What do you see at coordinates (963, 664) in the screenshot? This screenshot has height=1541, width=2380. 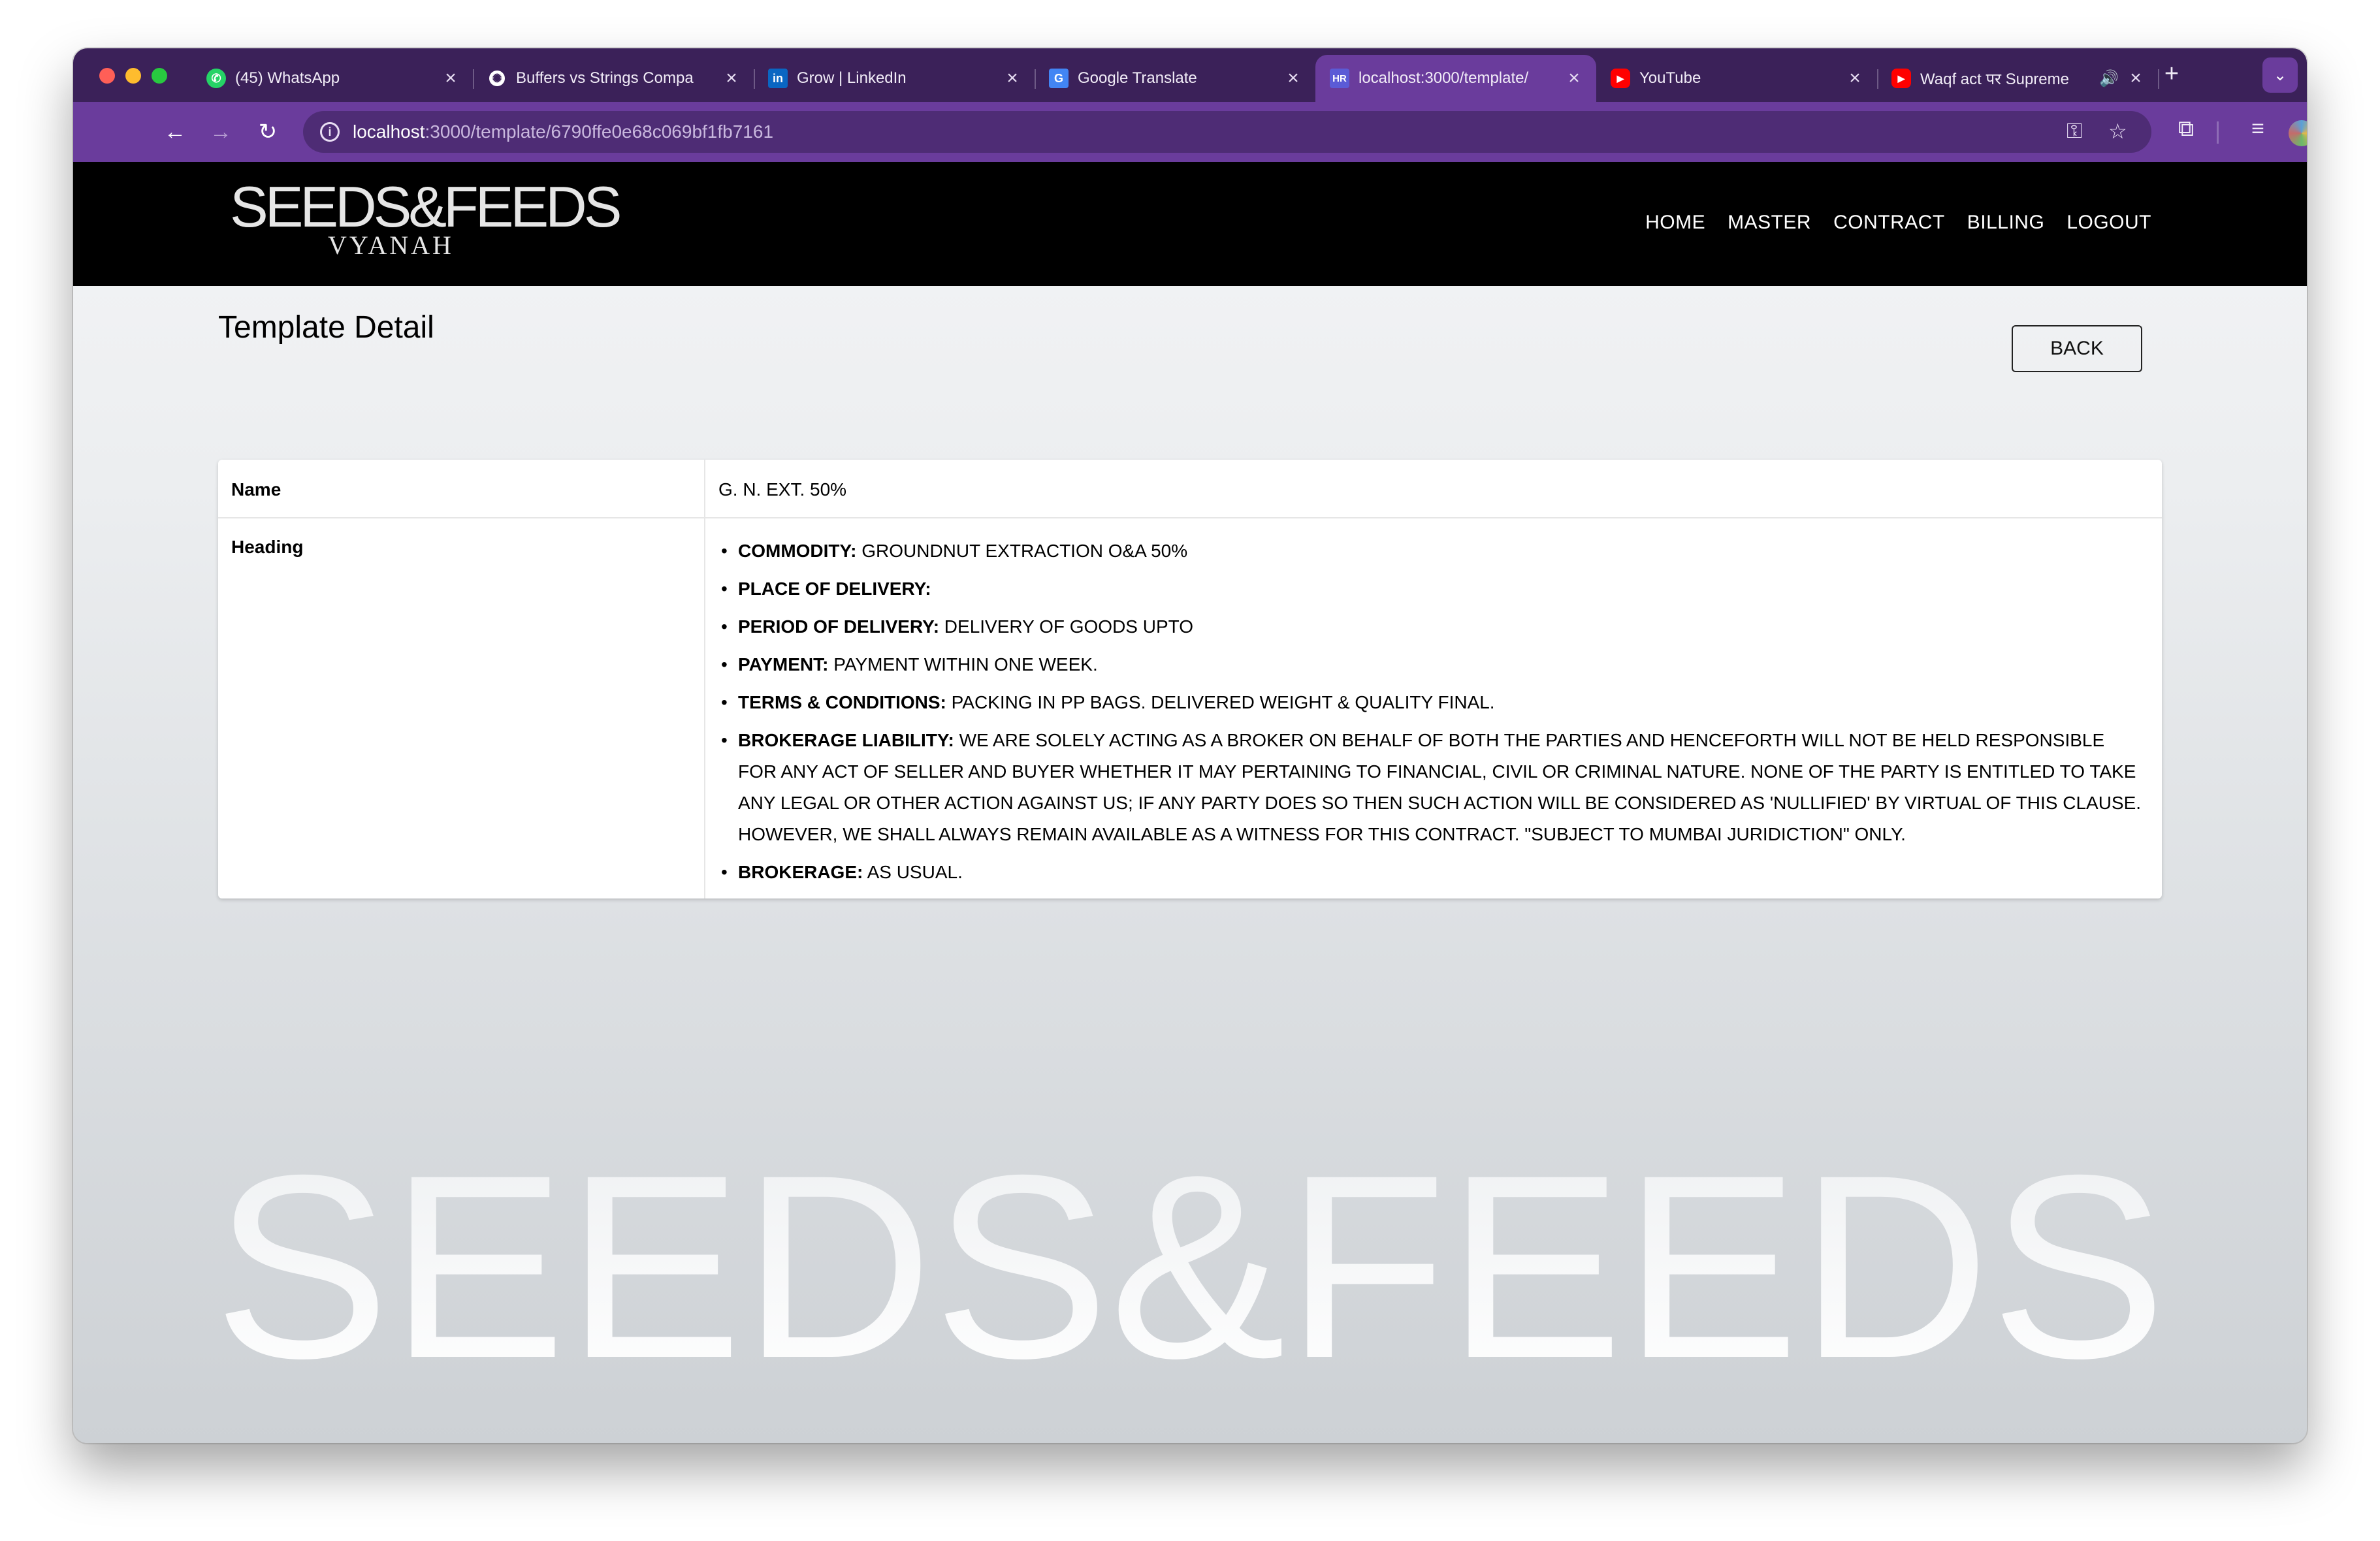 I see `term-value: PAYMENT WITHIN ONE WEEK.` at bounding box center [963, 664].